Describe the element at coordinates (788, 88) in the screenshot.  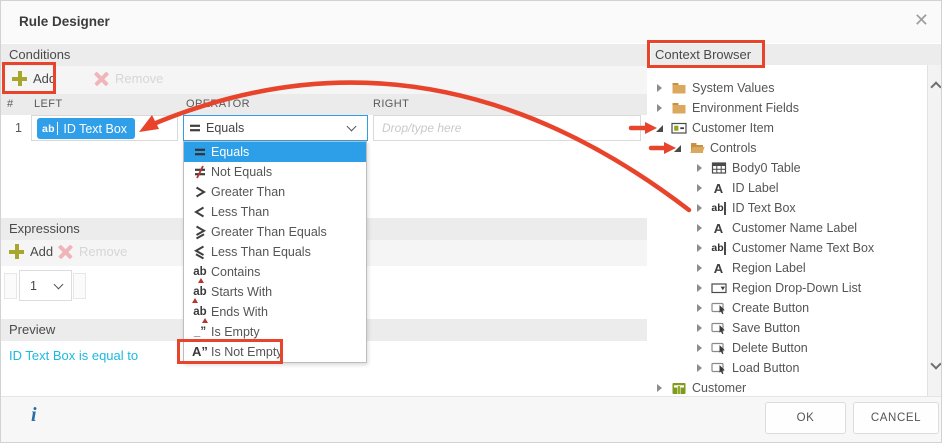
I see `tree-item-system-values: System Values` at that location.